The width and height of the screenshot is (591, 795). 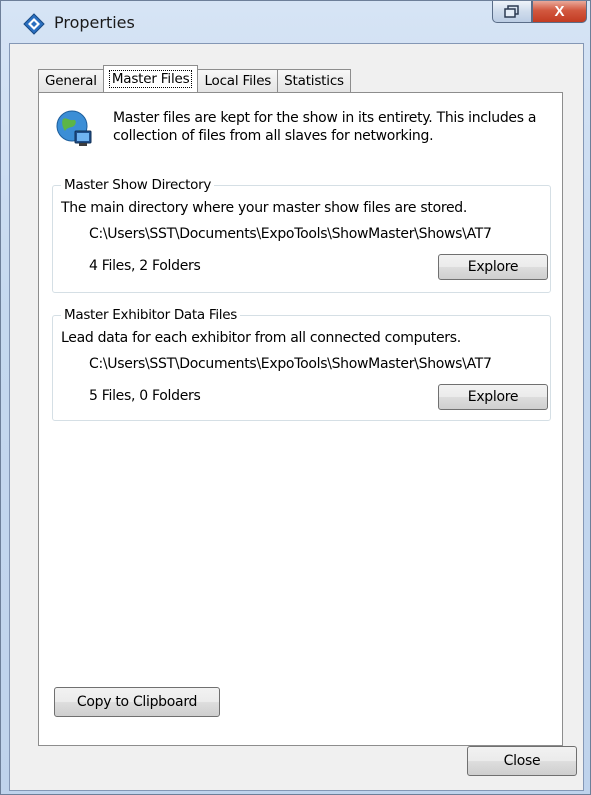 What do you see at coordinates (137, 702) in the screenshot?
I see `copy-to-clipboard-button: Copy to Clipboard` at bounding box center [137, 702].